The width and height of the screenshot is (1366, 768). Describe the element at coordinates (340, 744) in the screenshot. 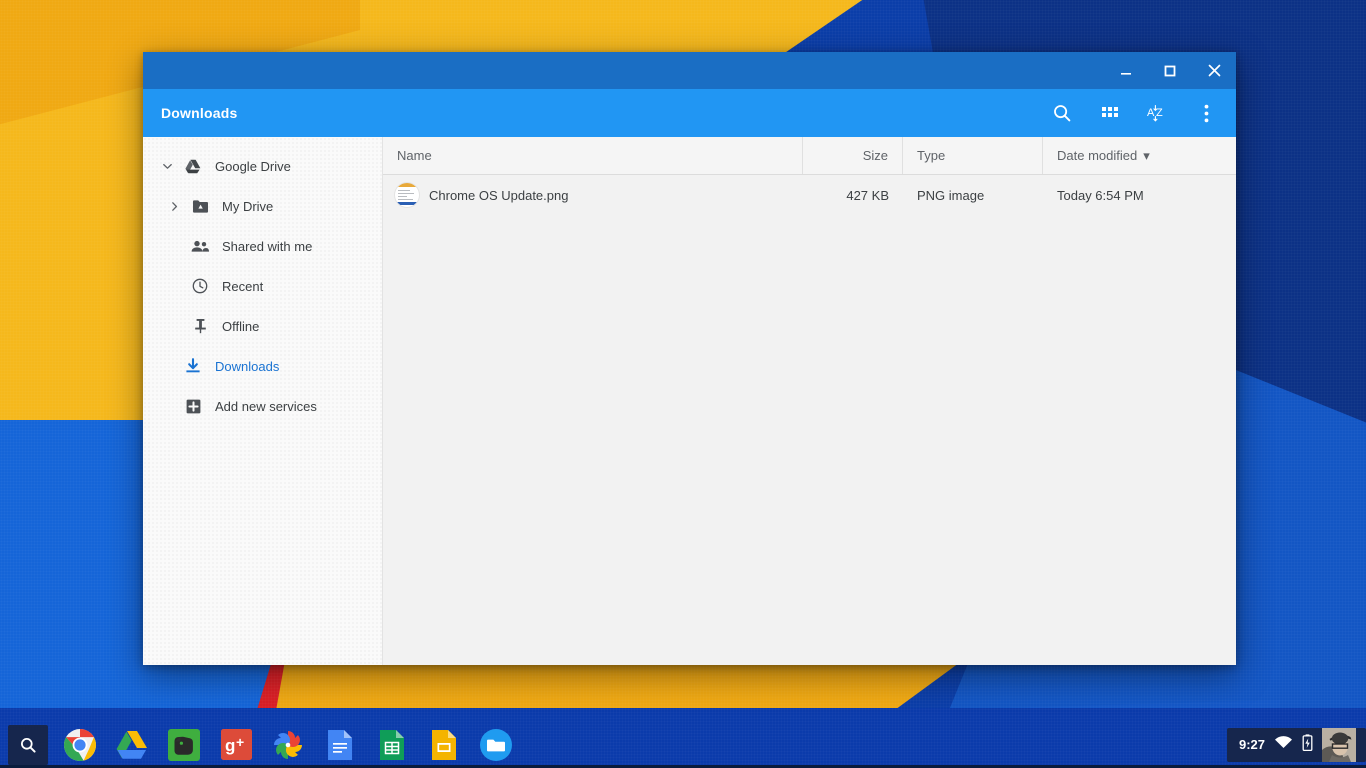

I see `google-docs-app-icon` at that location.